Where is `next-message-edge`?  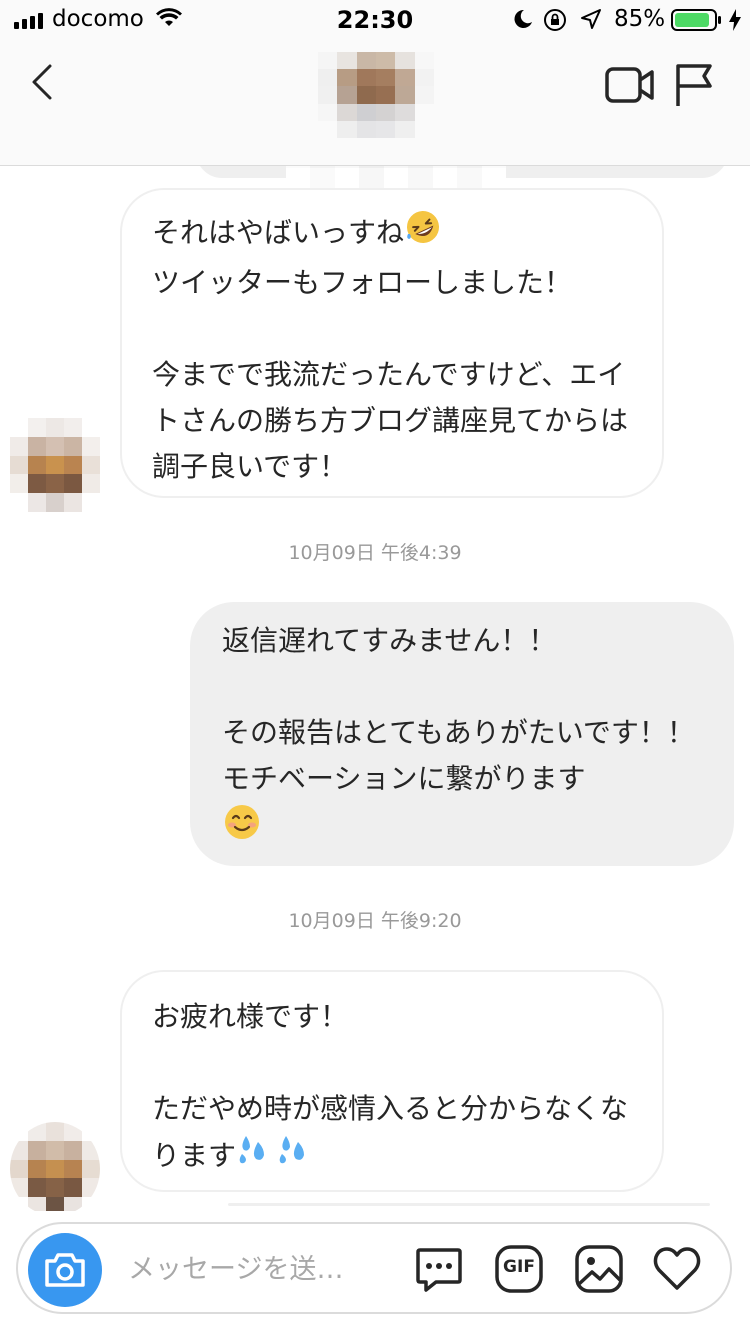 next-message-edge is located at coordinates (469, 1204).